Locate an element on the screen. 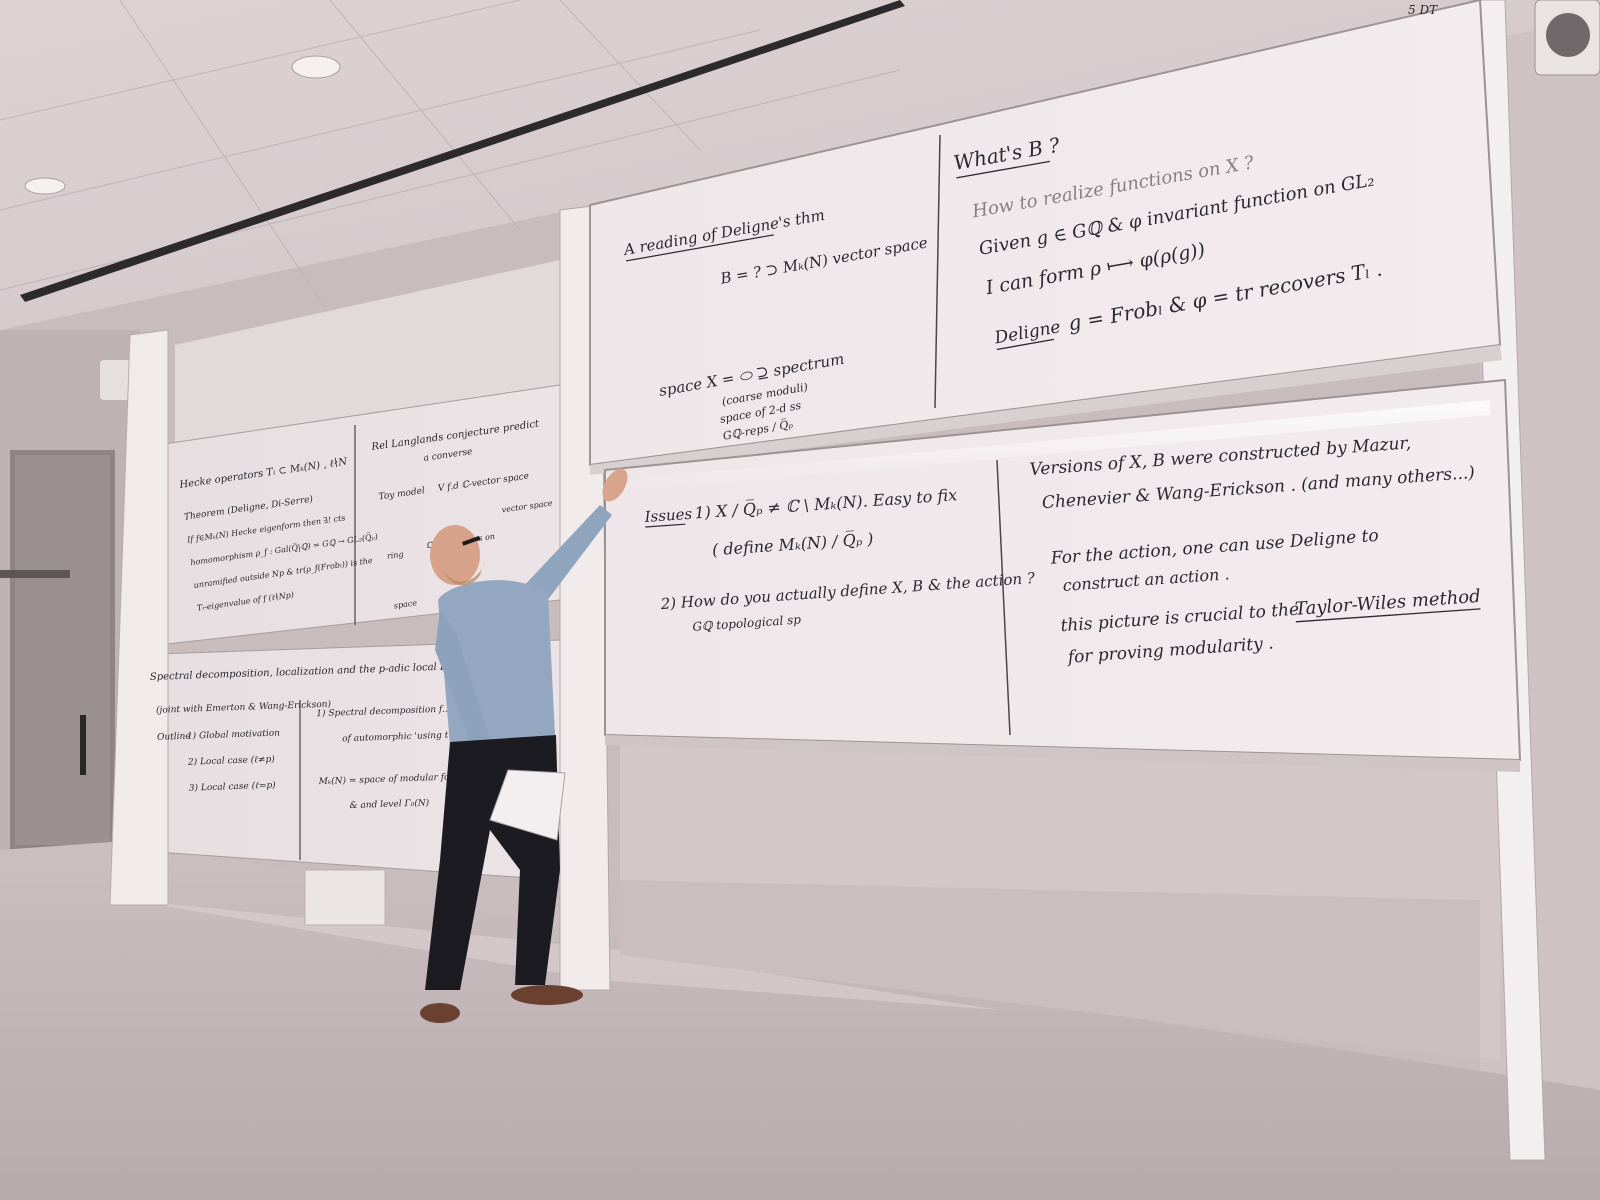 Image resolution: width=1600 pixels, height=1200 pixels. presenter-head is located at coordinates (455, 555).